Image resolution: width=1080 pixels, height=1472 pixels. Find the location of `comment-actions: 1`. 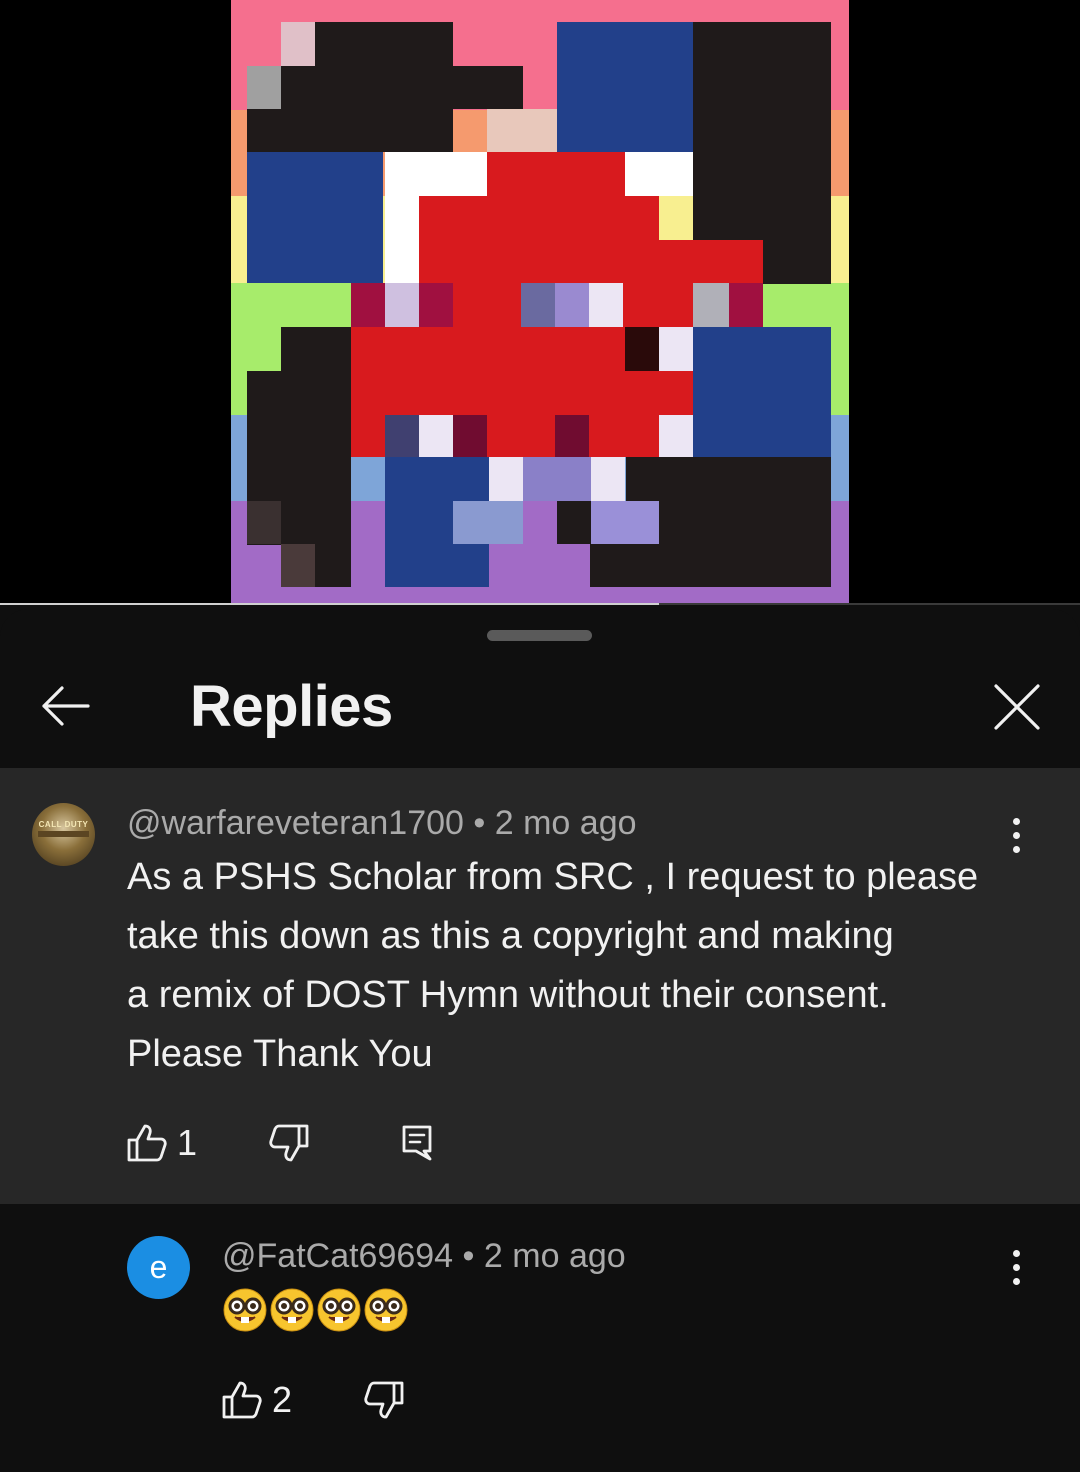

comment-actions: 1 is located at coordinates (279, 1143).